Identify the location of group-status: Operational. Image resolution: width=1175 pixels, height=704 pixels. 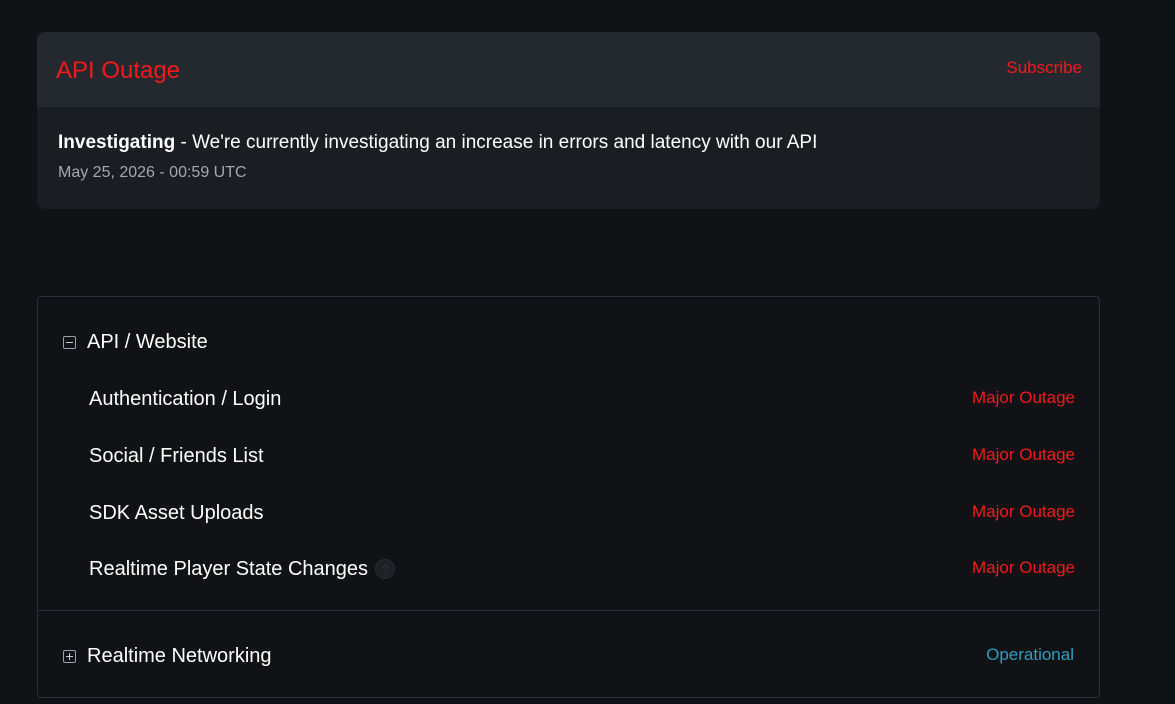
(1030, 654).